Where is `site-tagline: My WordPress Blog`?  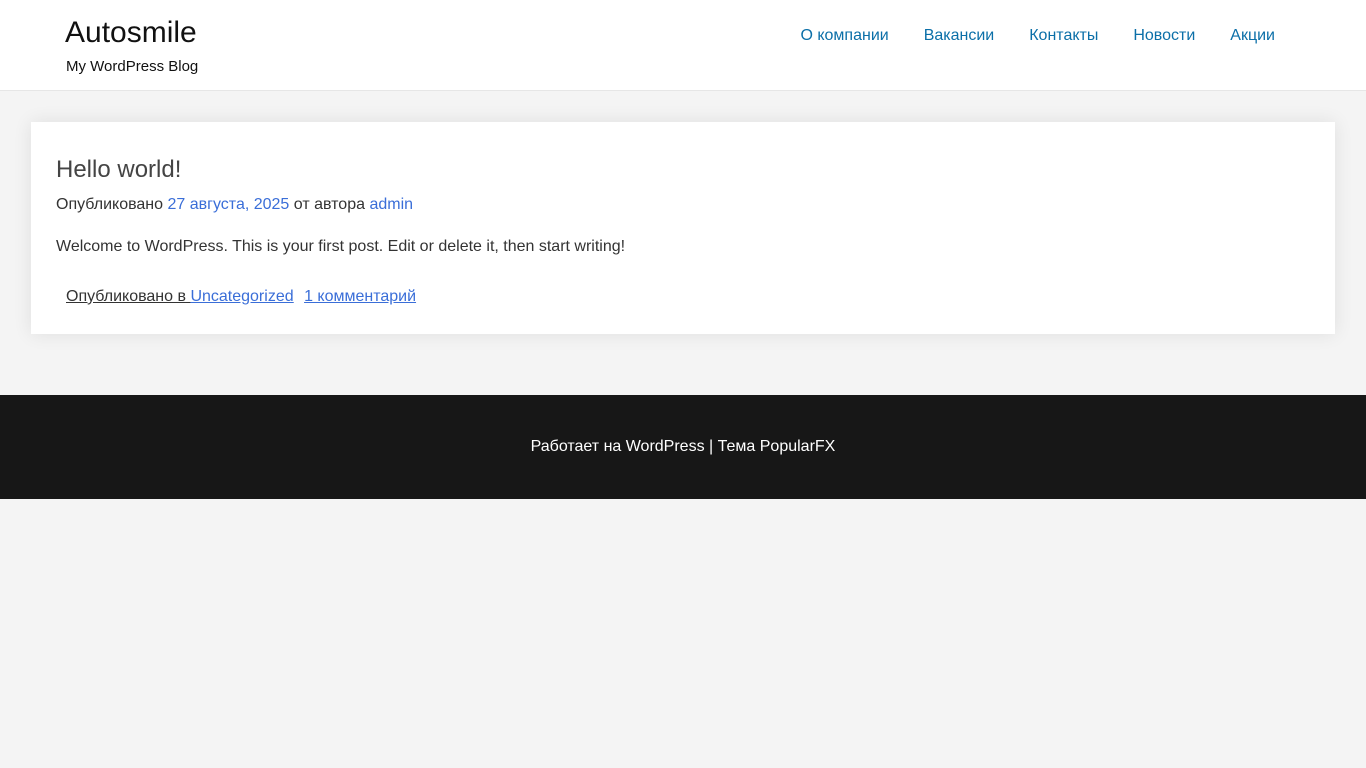 site-tagline: My WordPress Blog is located at coordinates (132, 66).